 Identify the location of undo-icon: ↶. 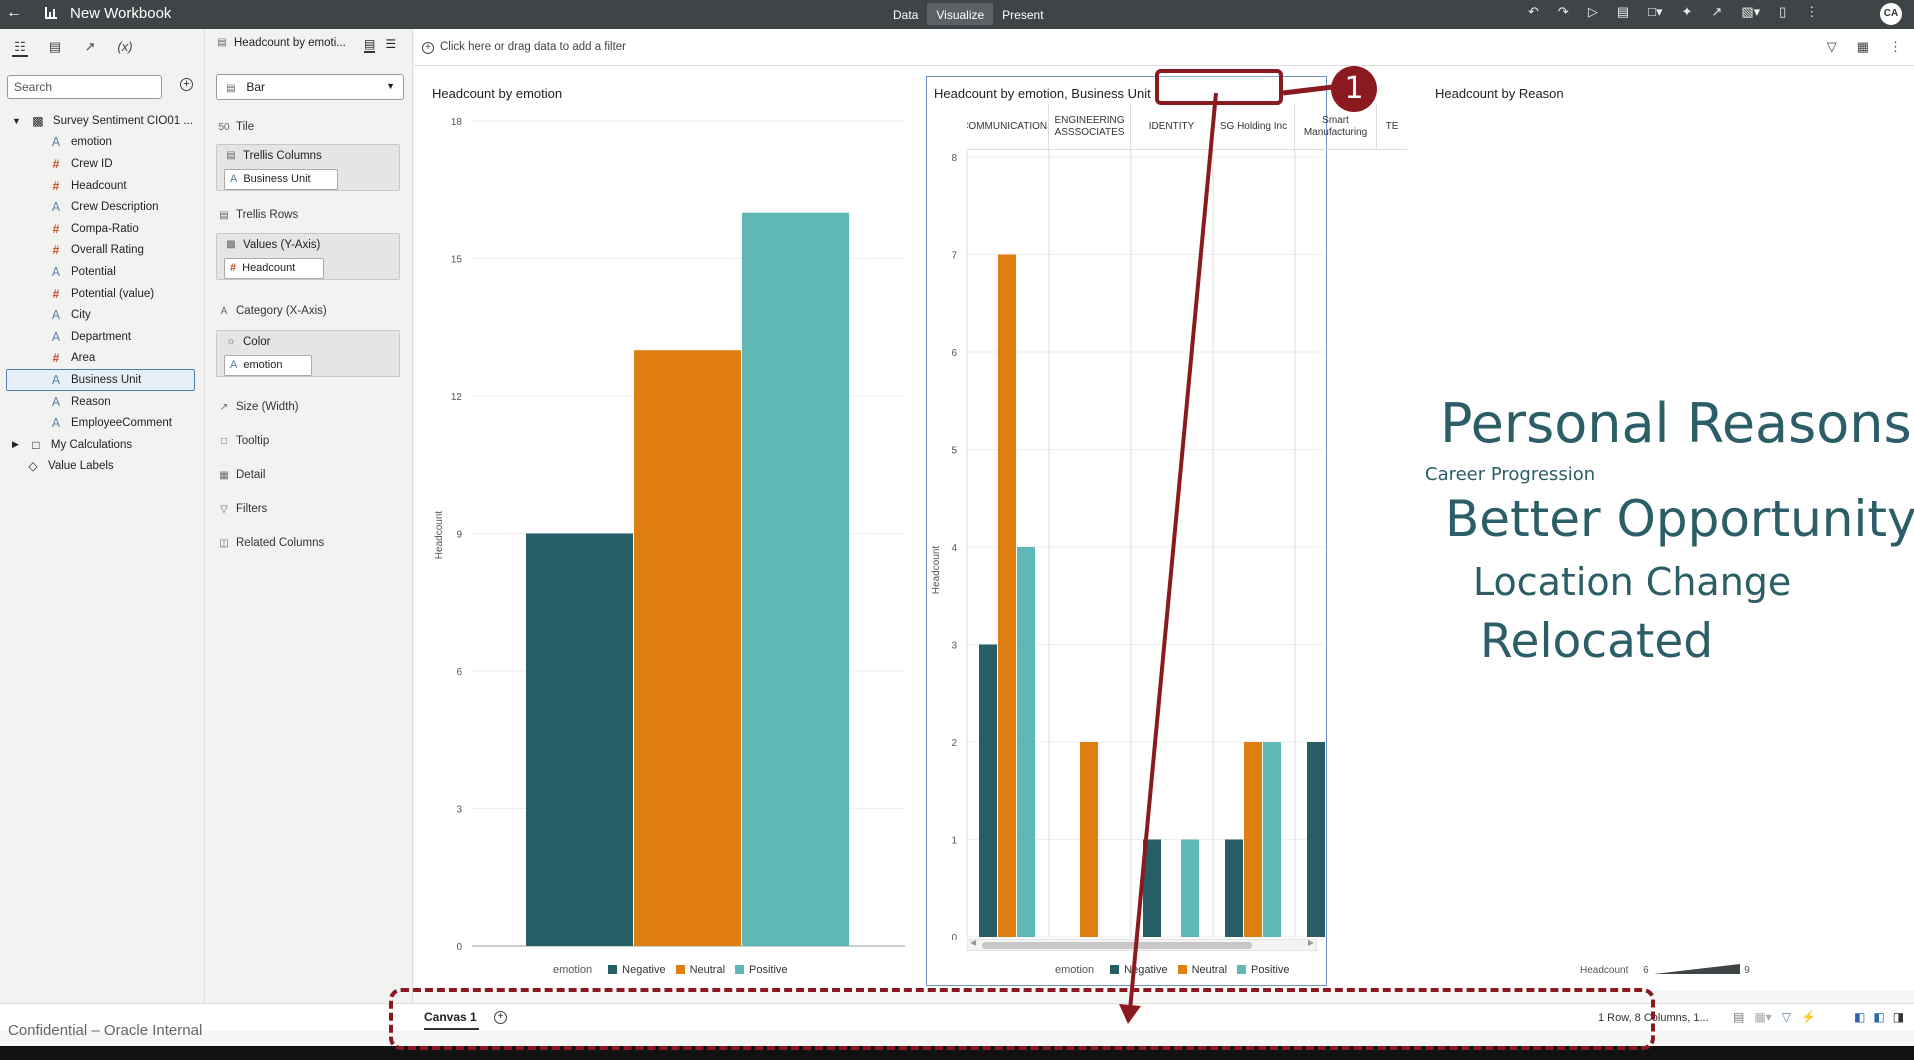
(1533, 12).